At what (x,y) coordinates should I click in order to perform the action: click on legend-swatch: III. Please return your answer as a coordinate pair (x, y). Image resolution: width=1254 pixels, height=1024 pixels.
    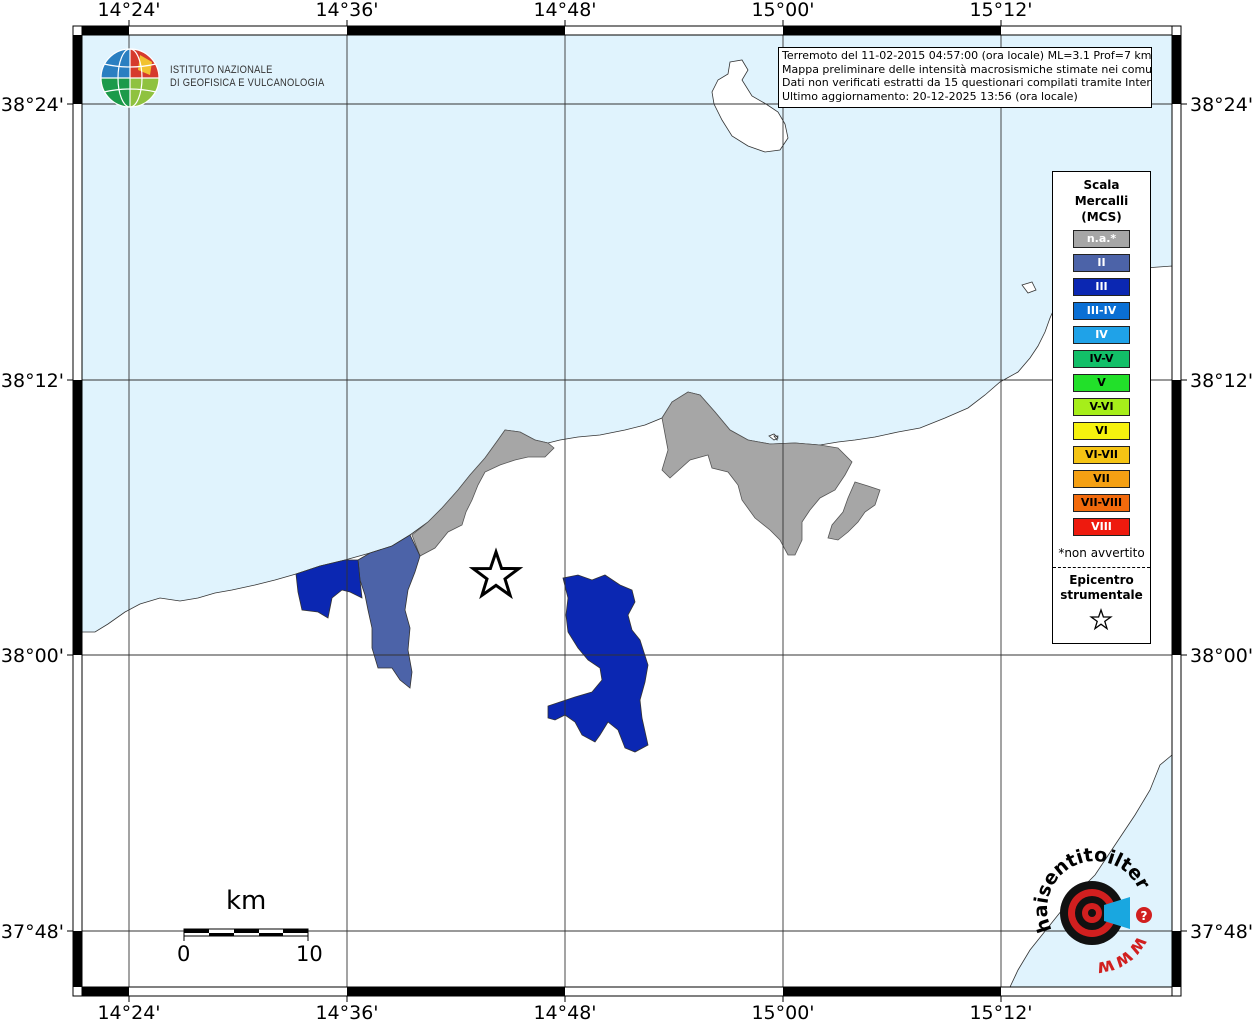
    Looking at the image, I should click on (1101, 287).